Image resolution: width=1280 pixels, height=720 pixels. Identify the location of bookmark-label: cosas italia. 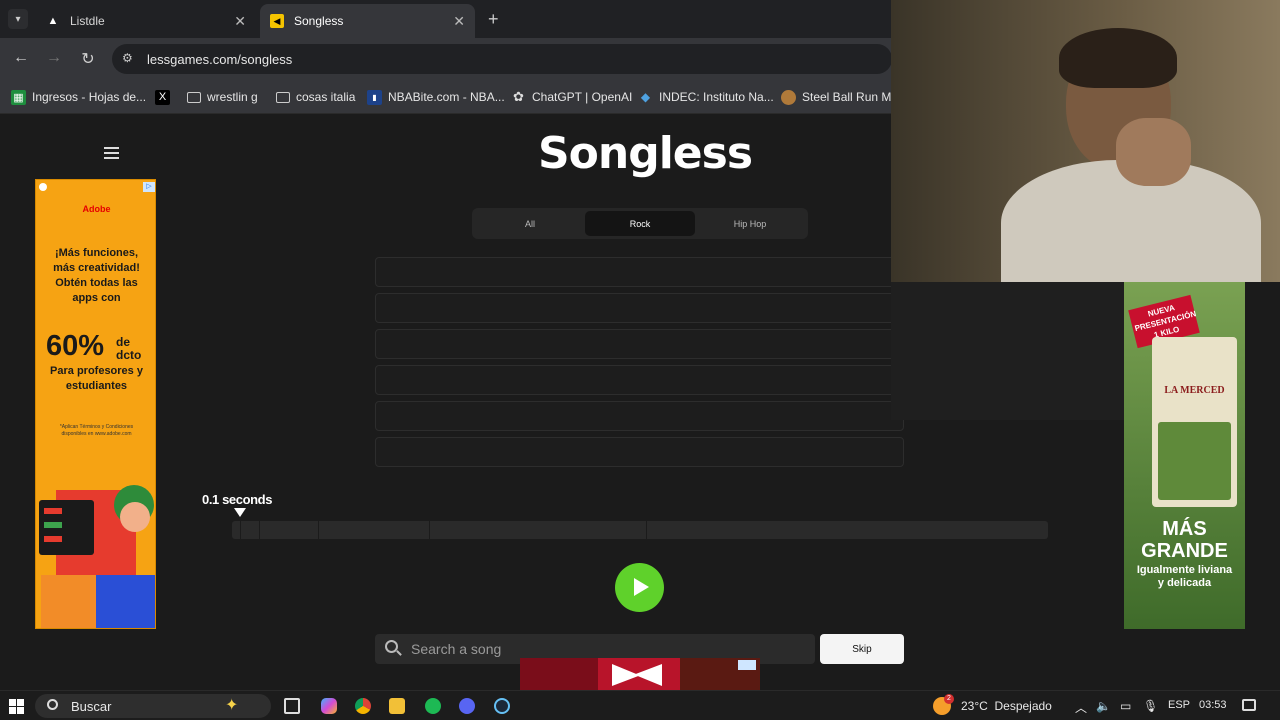
(326, 97).